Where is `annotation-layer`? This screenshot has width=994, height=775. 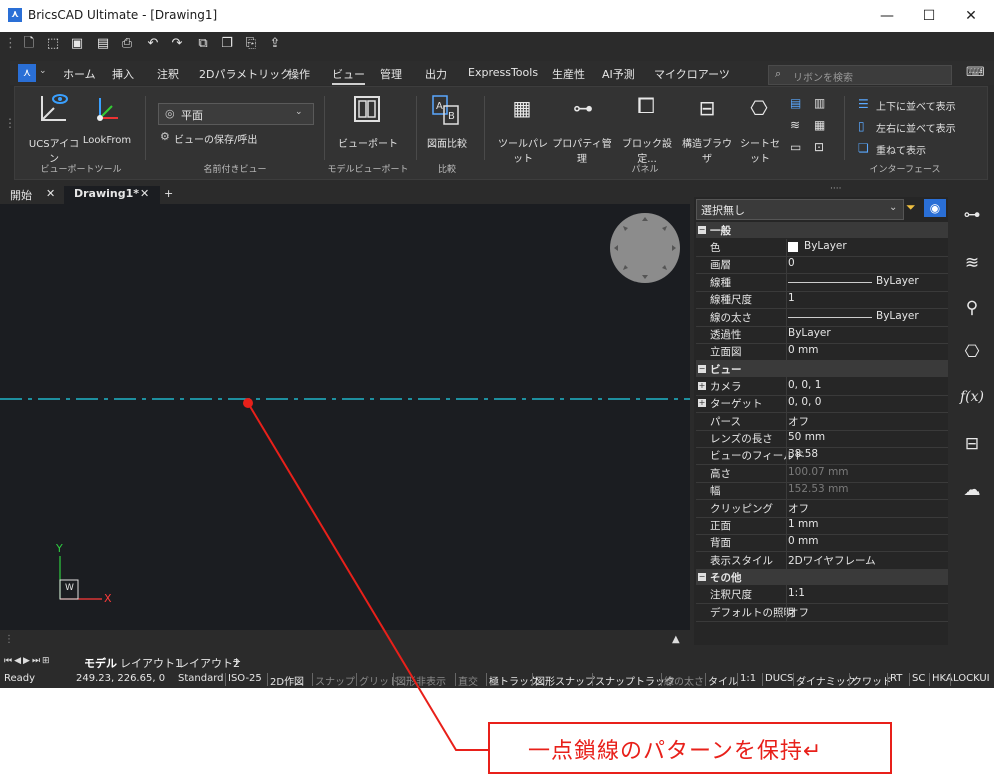
annotation-layer is located at coordinates (365, 574).